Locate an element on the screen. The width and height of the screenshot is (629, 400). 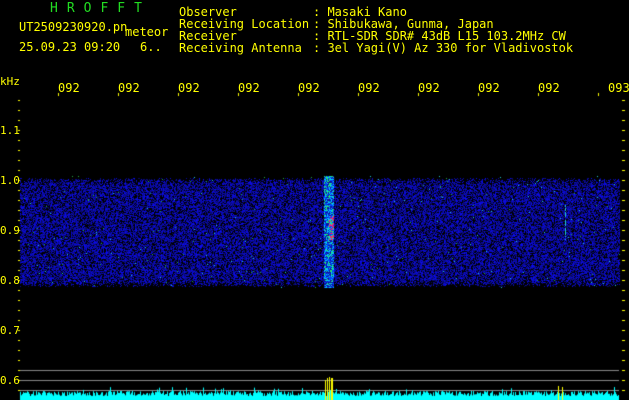
datetime: 25.09.23 09:20 is located at coordinates (70, 47).